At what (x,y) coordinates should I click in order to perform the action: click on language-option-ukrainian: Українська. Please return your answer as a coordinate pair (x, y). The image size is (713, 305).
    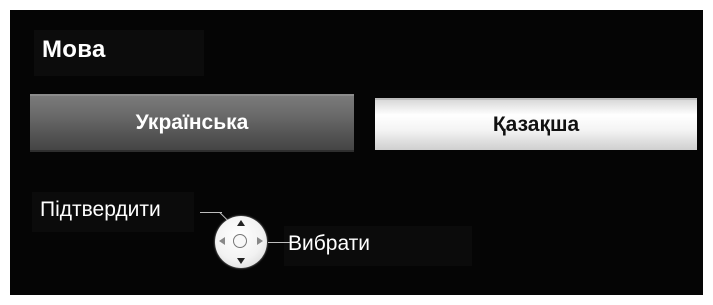
    Looking at the image, I should click on (192, 123).